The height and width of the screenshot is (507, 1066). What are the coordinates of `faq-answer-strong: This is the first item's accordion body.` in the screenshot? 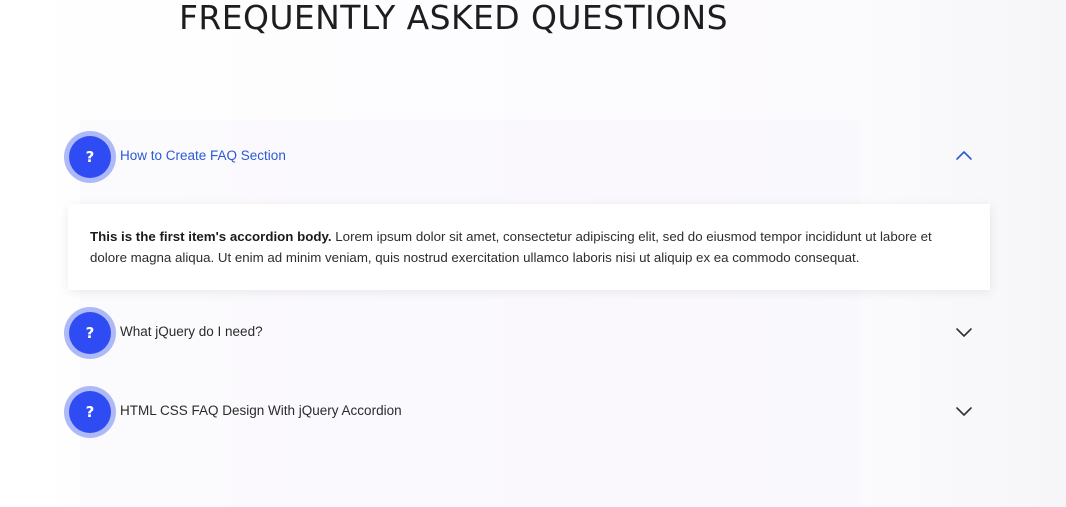 It's located at (211, 236).